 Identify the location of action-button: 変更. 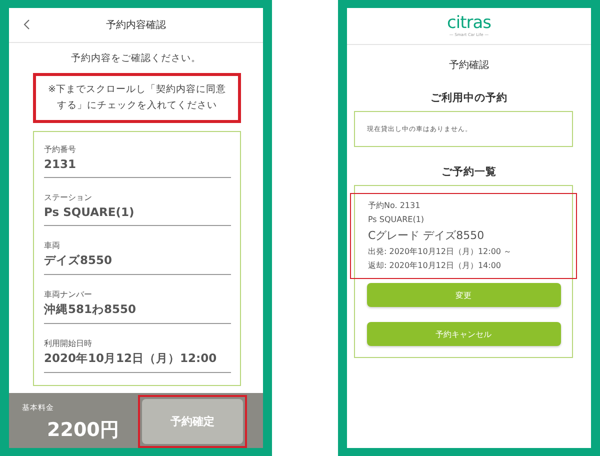
(463, 295).